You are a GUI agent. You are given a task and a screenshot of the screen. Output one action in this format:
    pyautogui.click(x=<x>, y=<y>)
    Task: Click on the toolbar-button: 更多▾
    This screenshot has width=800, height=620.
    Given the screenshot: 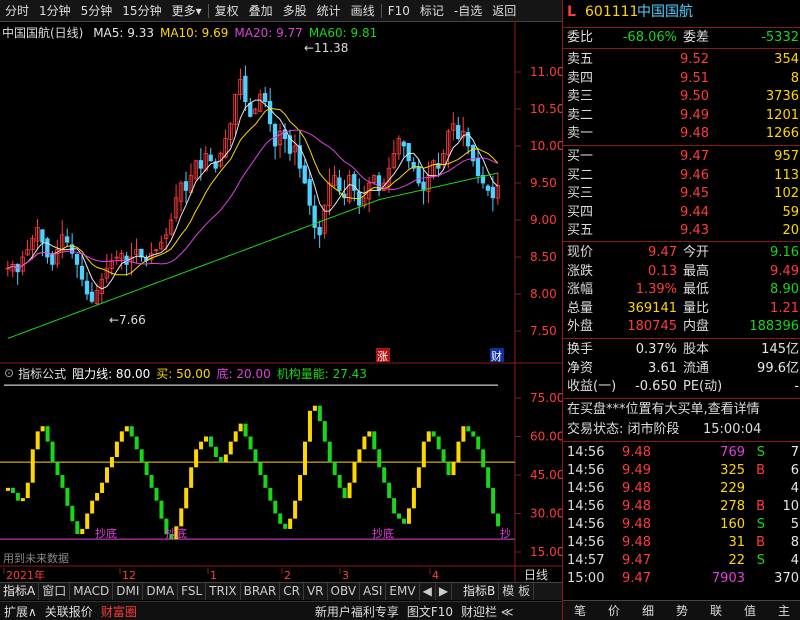 What is the action you would take?
    pyautogui.click(x=187, y=11)
    